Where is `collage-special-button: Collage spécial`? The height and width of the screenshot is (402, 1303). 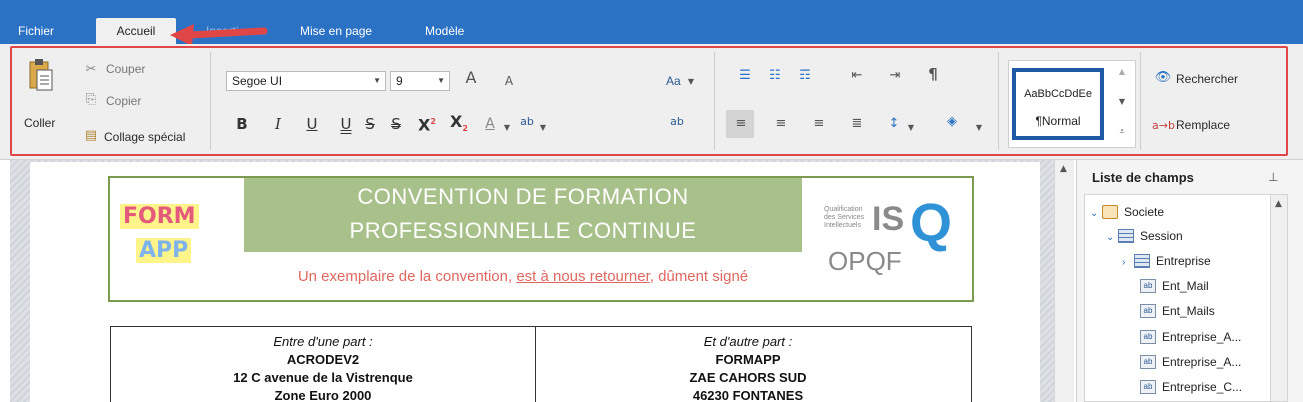 collage-special-button: Collage spécial is located at coordinates (144, 137).